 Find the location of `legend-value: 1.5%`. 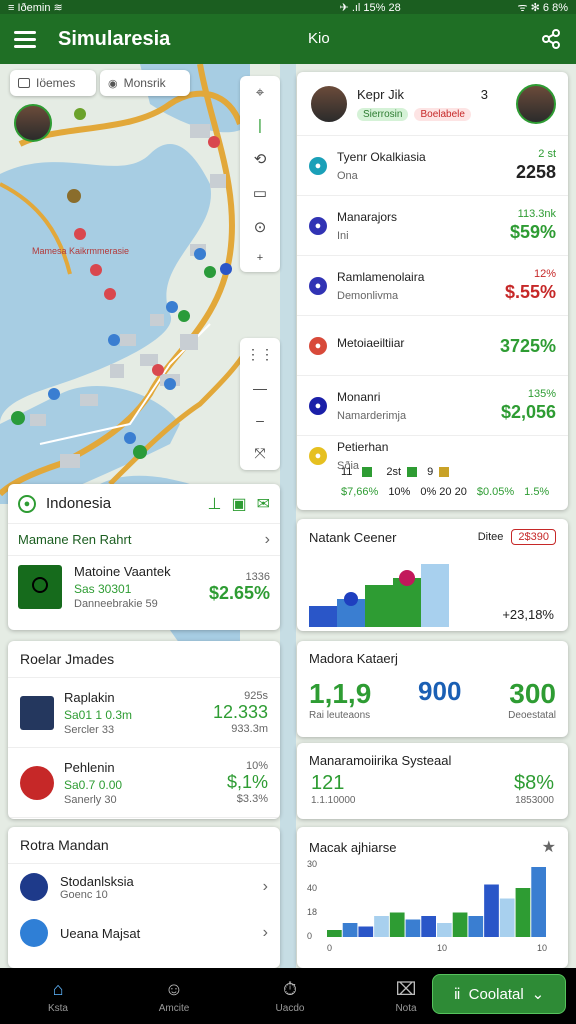

legend-value: 1.5% is located at coordinates (537, 492).